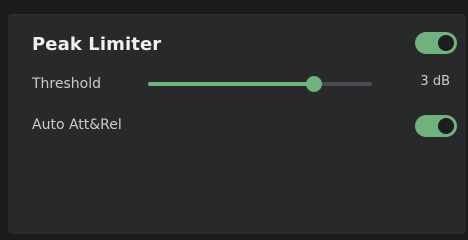 This screenshot has width=468, height=240. Describe the element at coordinates (97, 44) in the screenshot. I see `panel-title: Peak Limiter` at that location.